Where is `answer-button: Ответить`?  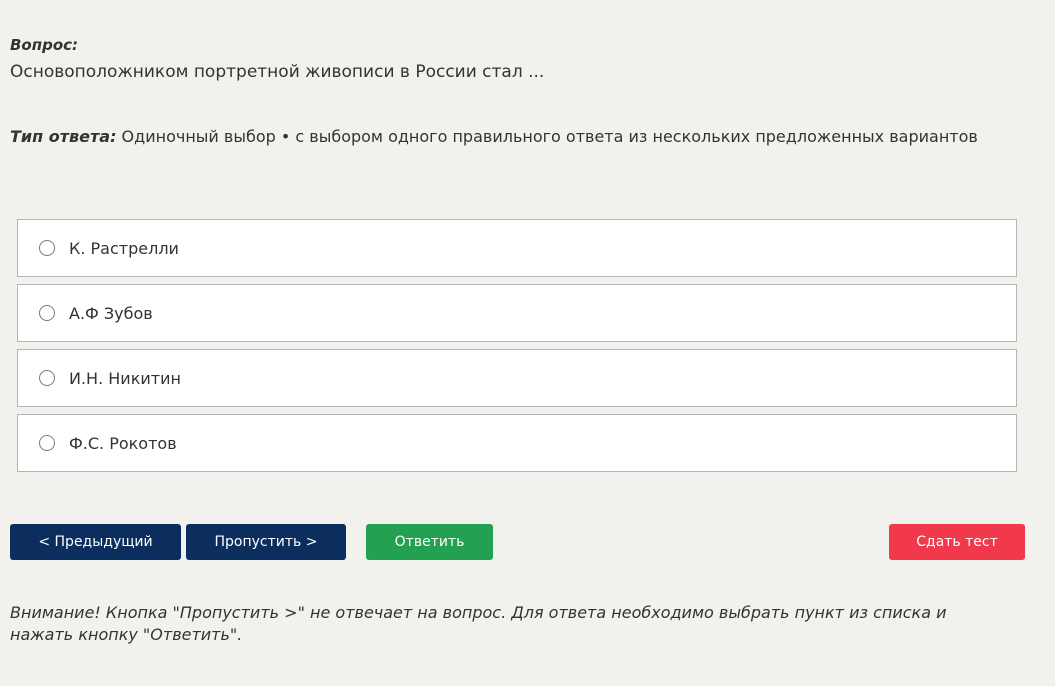 answer-button: Ответить is located at coordinates (429, 542).